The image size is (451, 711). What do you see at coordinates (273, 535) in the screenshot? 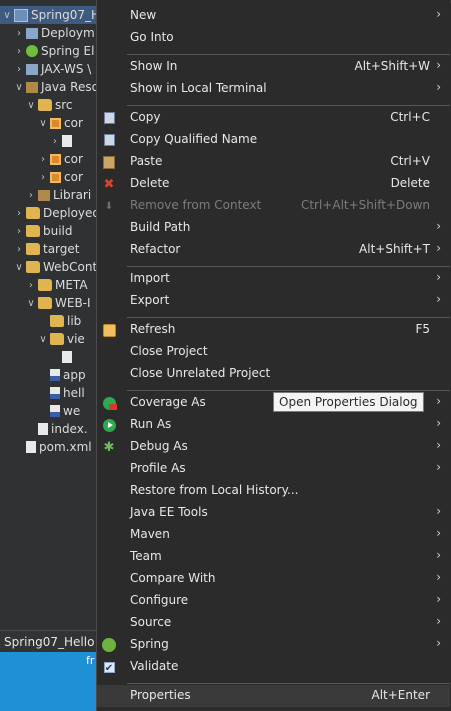
I see `menu-item-maven: Maven ›` at bounding box center [273, 535].